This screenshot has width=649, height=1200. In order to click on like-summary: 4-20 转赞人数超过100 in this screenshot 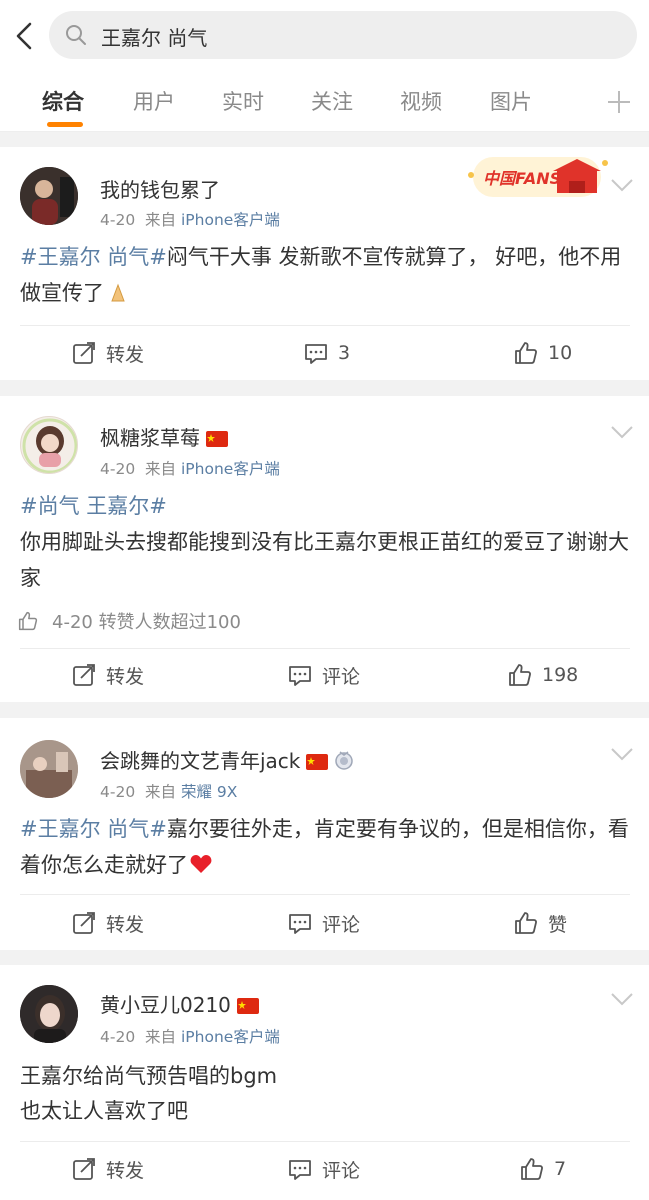, I will do `click(129, 621)`.